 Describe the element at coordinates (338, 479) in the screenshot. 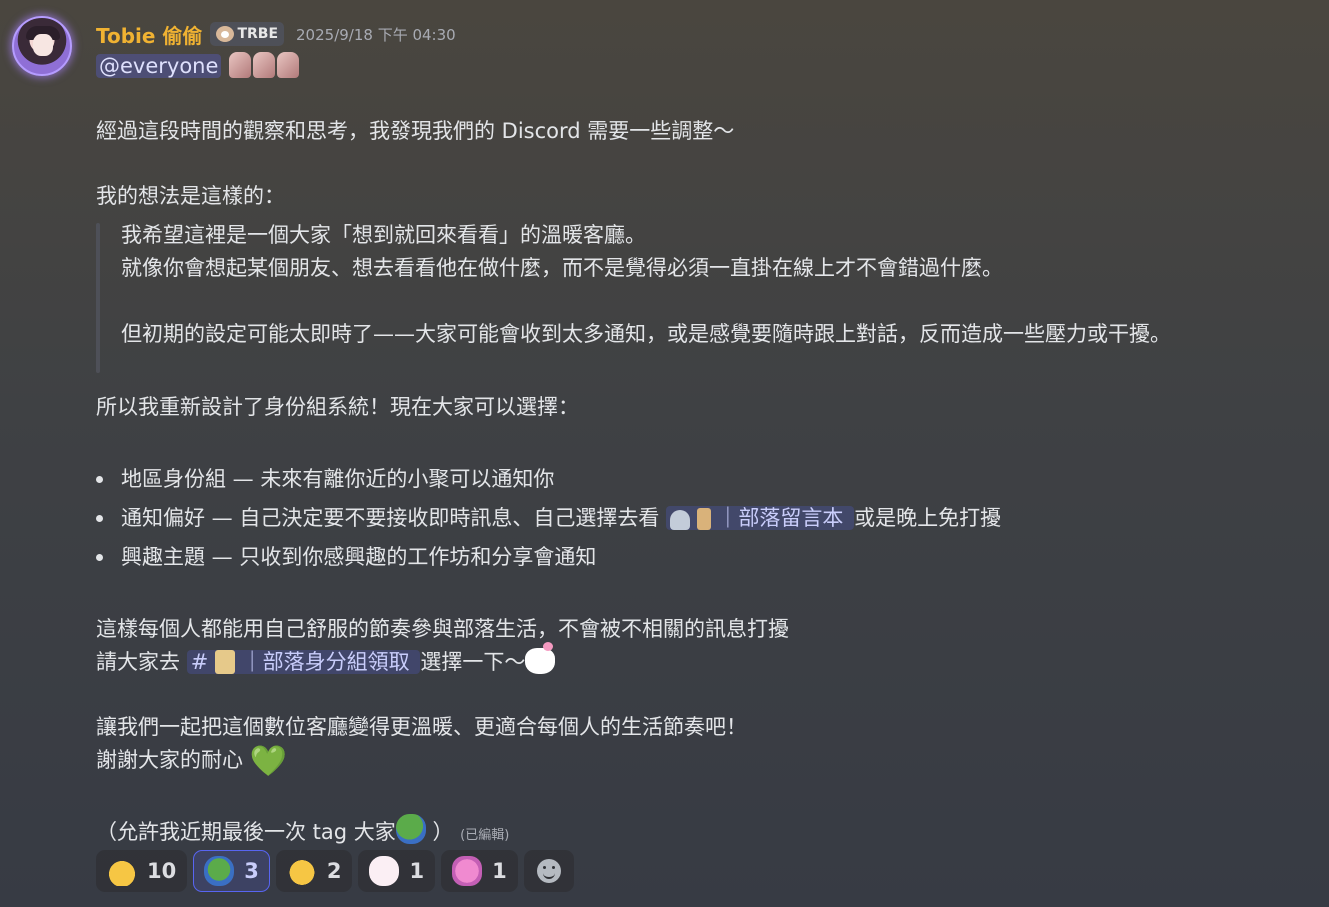

I see `bullet-item: 地區身份組 — 未來有離你近的小聚可以通知你` at that location.